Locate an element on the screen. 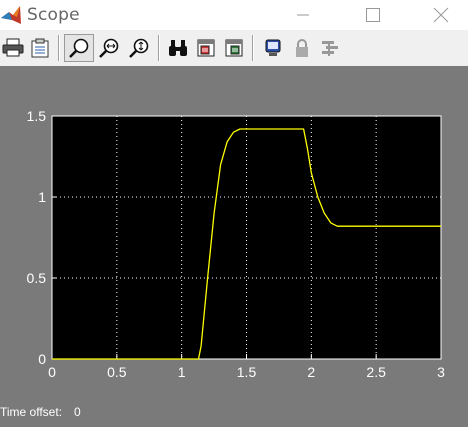 The width and height of the screenshot is (468, 427). save-axes-settings-icon is located at coordinates (206, 48).